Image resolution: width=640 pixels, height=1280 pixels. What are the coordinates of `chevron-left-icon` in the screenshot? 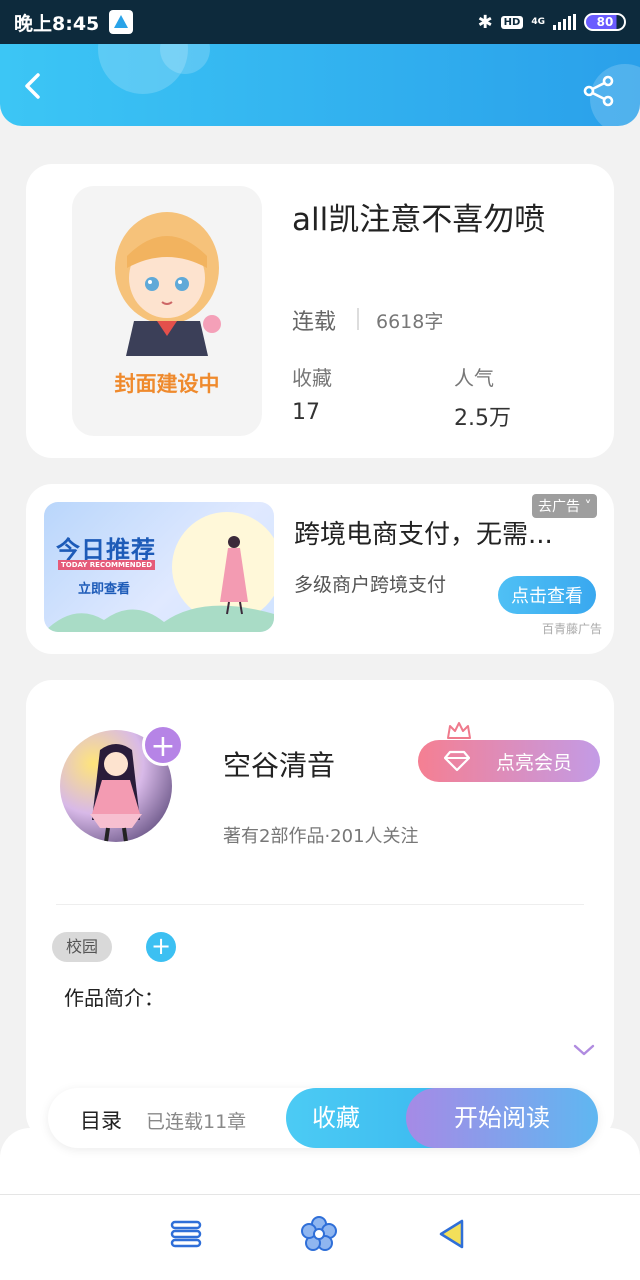 It's located at (34, 86).